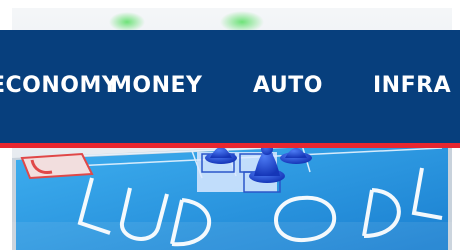  What do you see at coordinates (156, 86) in the screenshot?
I see `nav-item-money: MONEY` at bounding box center [156, 86].